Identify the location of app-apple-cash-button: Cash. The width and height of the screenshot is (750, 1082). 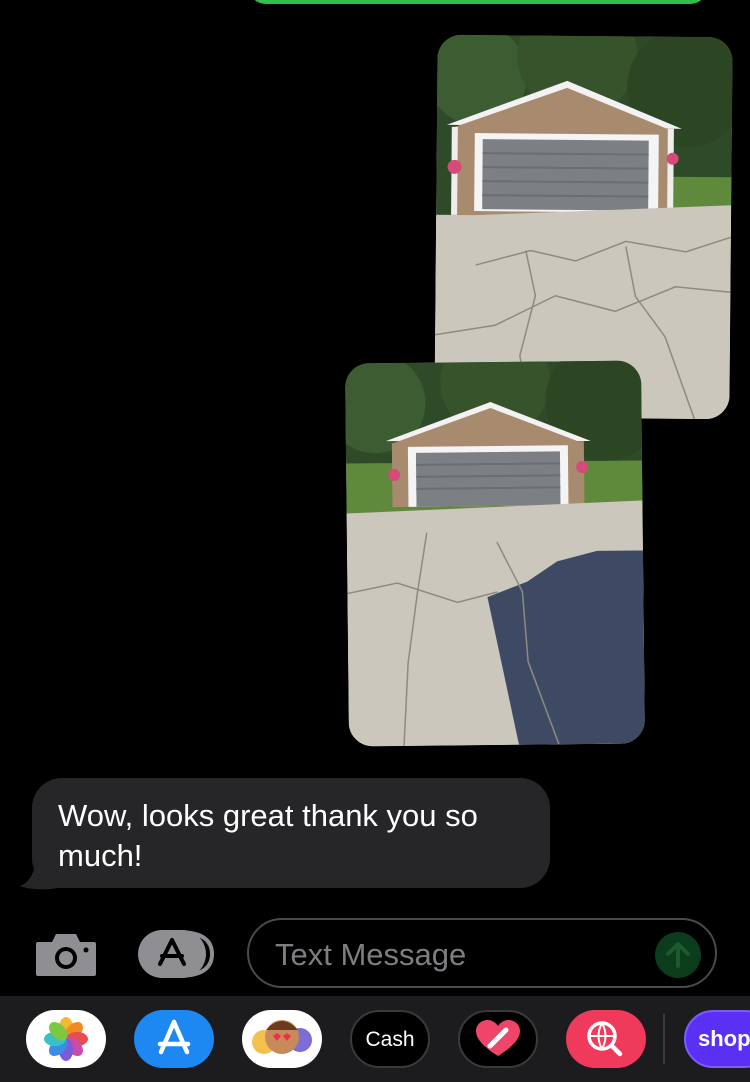
(390, 1039).